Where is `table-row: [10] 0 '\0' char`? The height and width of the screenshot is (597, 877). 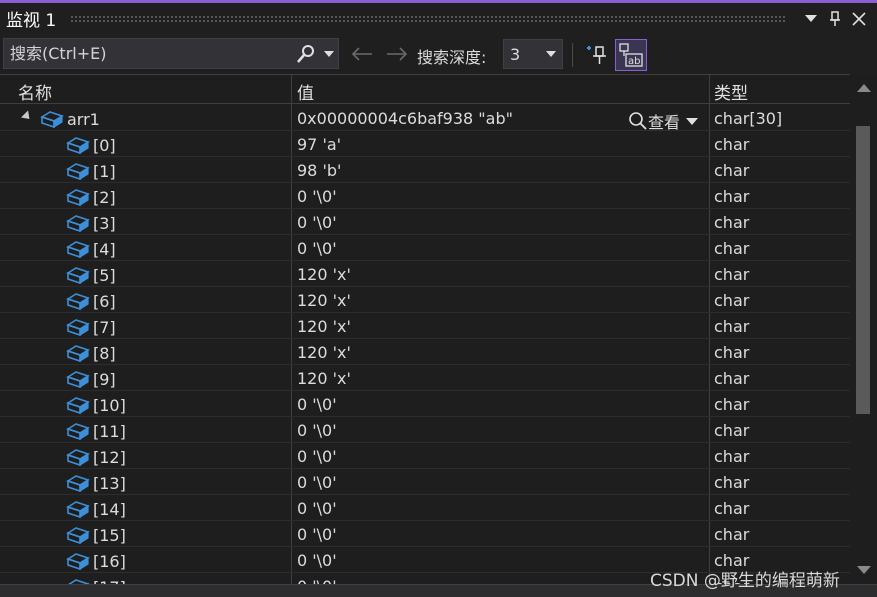
table-row: [10] 0 '\0' char is located at coordinates (425, 404).